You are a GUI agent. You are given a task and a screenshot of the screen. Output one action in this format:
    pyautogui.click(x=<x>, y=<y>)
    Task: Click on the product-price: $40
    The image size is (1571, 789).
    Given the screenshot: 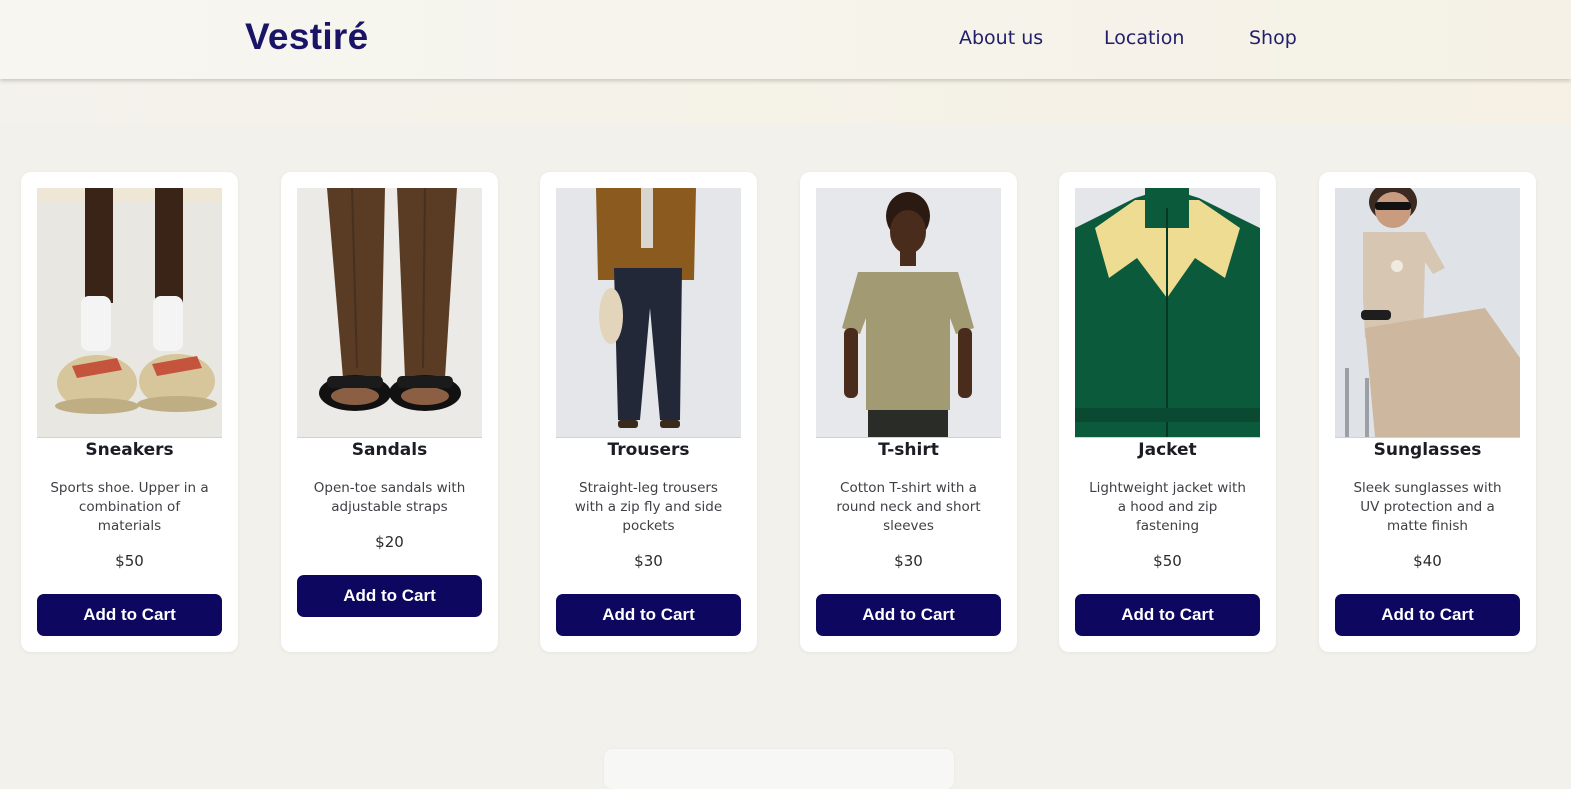 What is the action you would take?
    pyautogui.click(x=1427, y=561)
    